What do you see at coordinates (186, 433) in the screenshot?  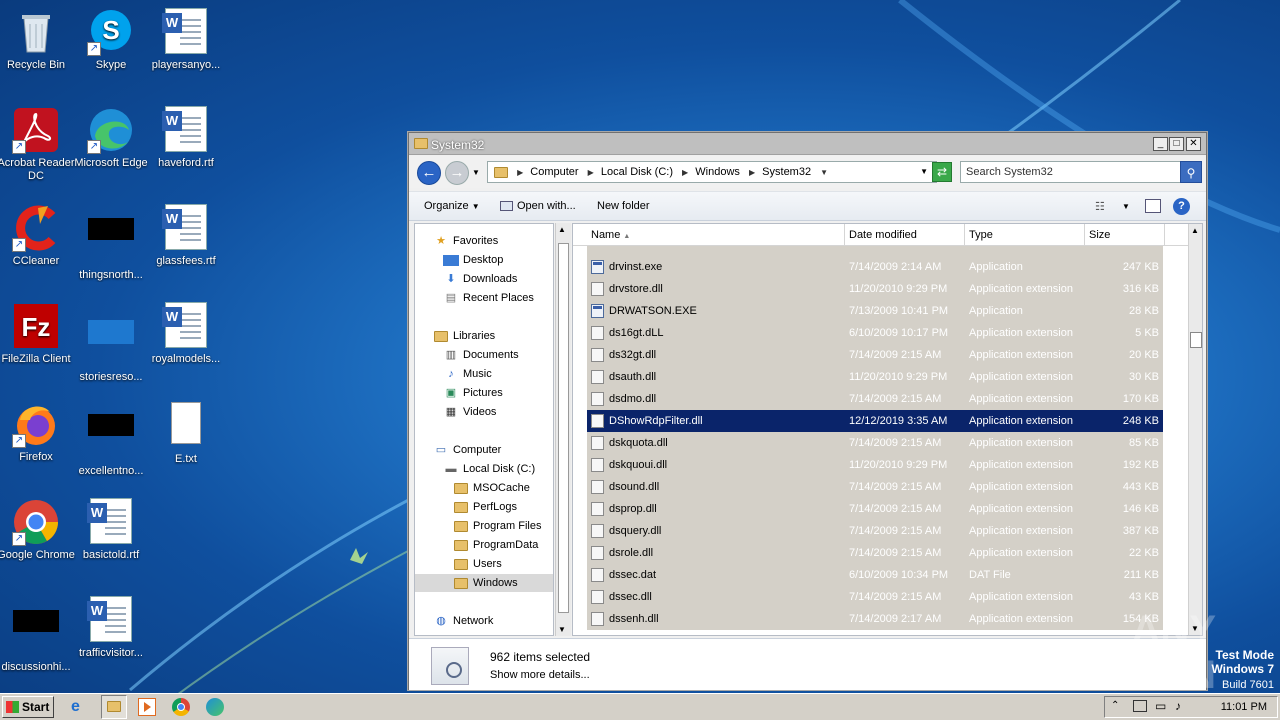 I see `desktop-icon-e-txt: E.txt` at bounding box center [186, 433].